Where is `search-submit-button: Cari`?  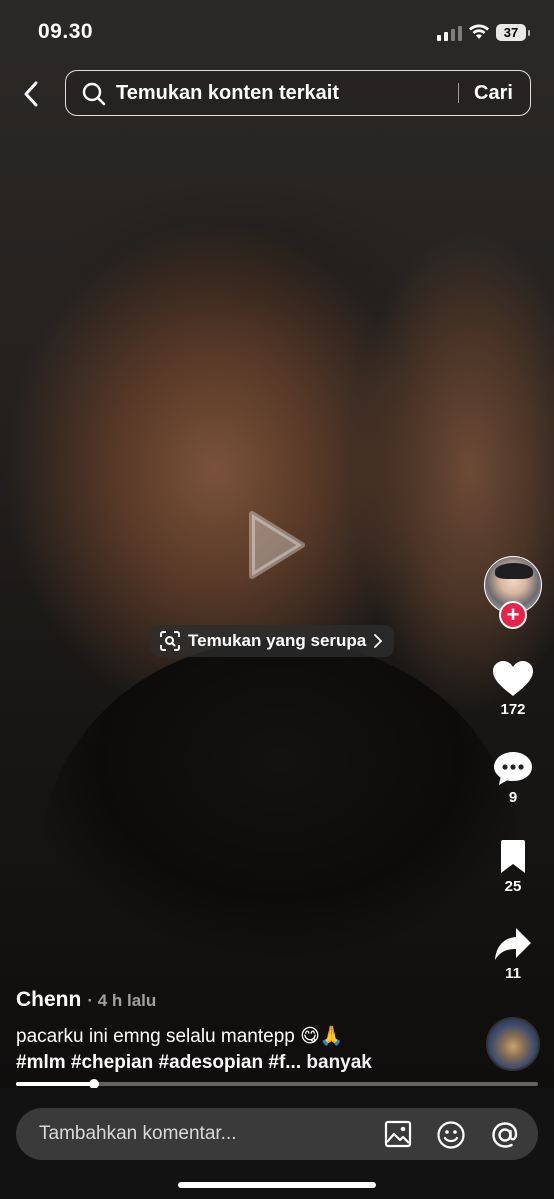 search-submit-button: Cari is located at coordinates (493, 93).